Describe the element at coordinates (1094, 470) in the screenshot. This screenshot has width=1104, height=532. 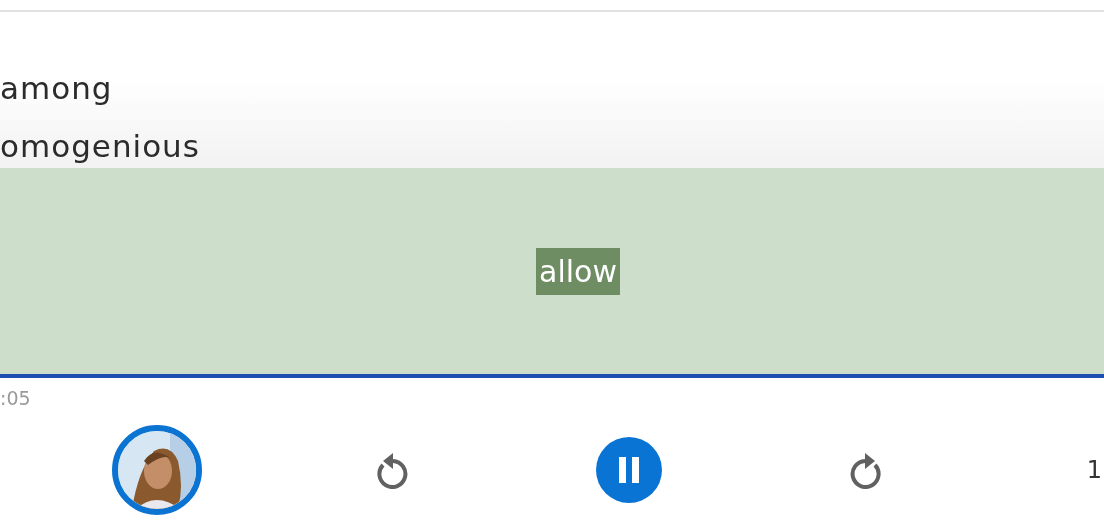
I see `speed-button: 1` at that location.